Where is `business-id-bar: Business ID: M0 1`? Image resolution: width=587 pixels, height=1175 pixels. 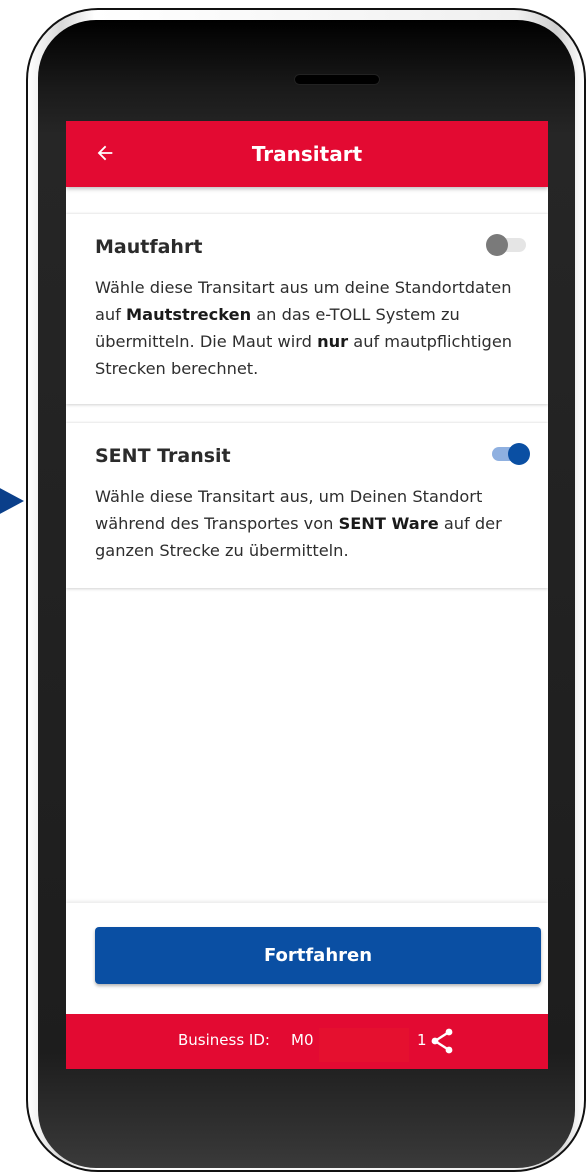
business-id-bar: Business ID: M0 1 is located at coordinates (307, 1041).